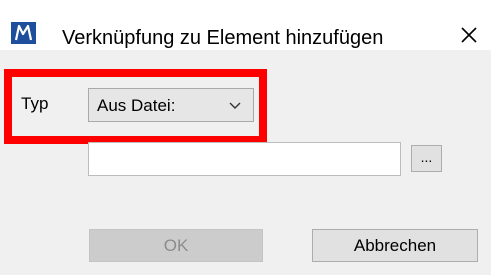 Image resolution: width=491 pixels, height=275 pixels. Describe the element at coordinates (223, 38) in the screenshot. I see `window-title: Verknüpfung zu Element hinzufügen` at that location.